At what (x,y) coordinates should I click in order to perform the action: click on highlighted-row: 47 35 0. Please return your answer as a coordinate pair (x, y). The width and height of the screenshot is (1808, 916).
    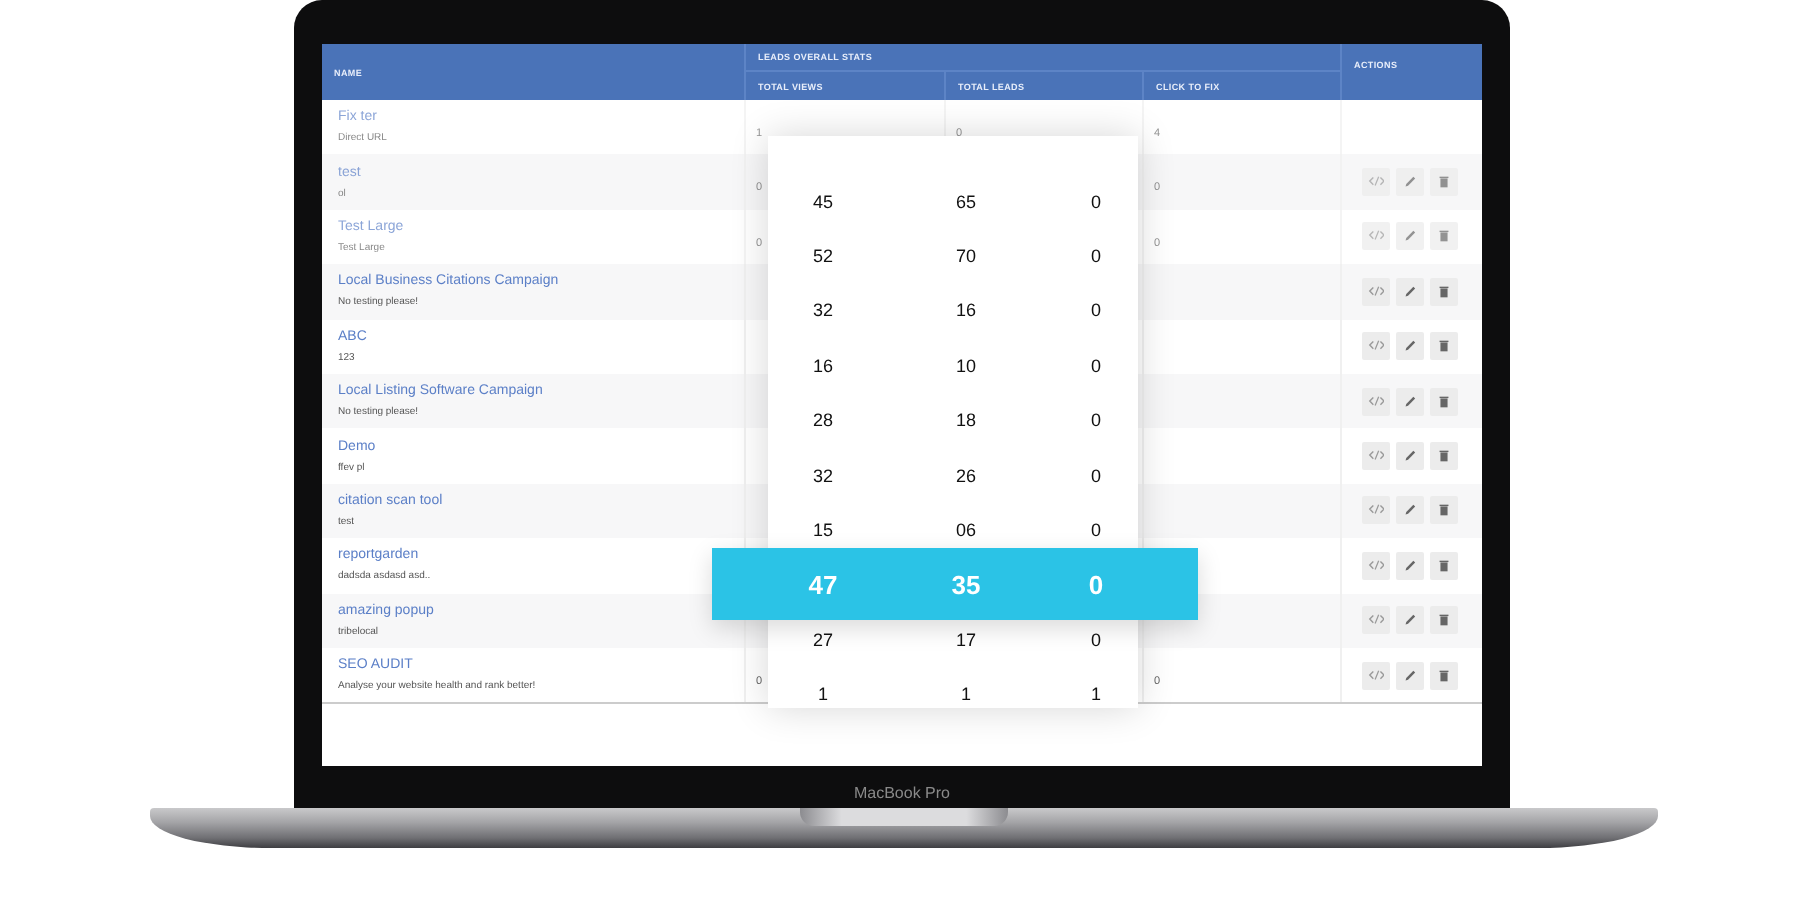
    Looking at the image, I should click on (955, 584).